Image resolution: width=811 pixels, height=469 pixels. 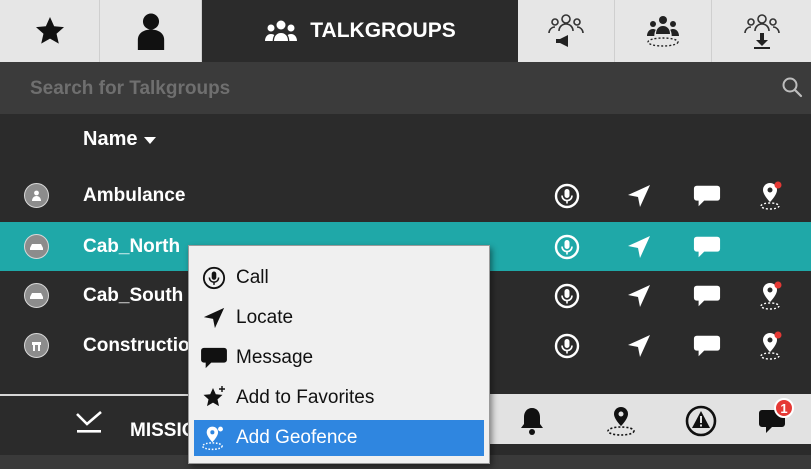 I want to click on menu-item-label: Call, so click(x=252, y=277).